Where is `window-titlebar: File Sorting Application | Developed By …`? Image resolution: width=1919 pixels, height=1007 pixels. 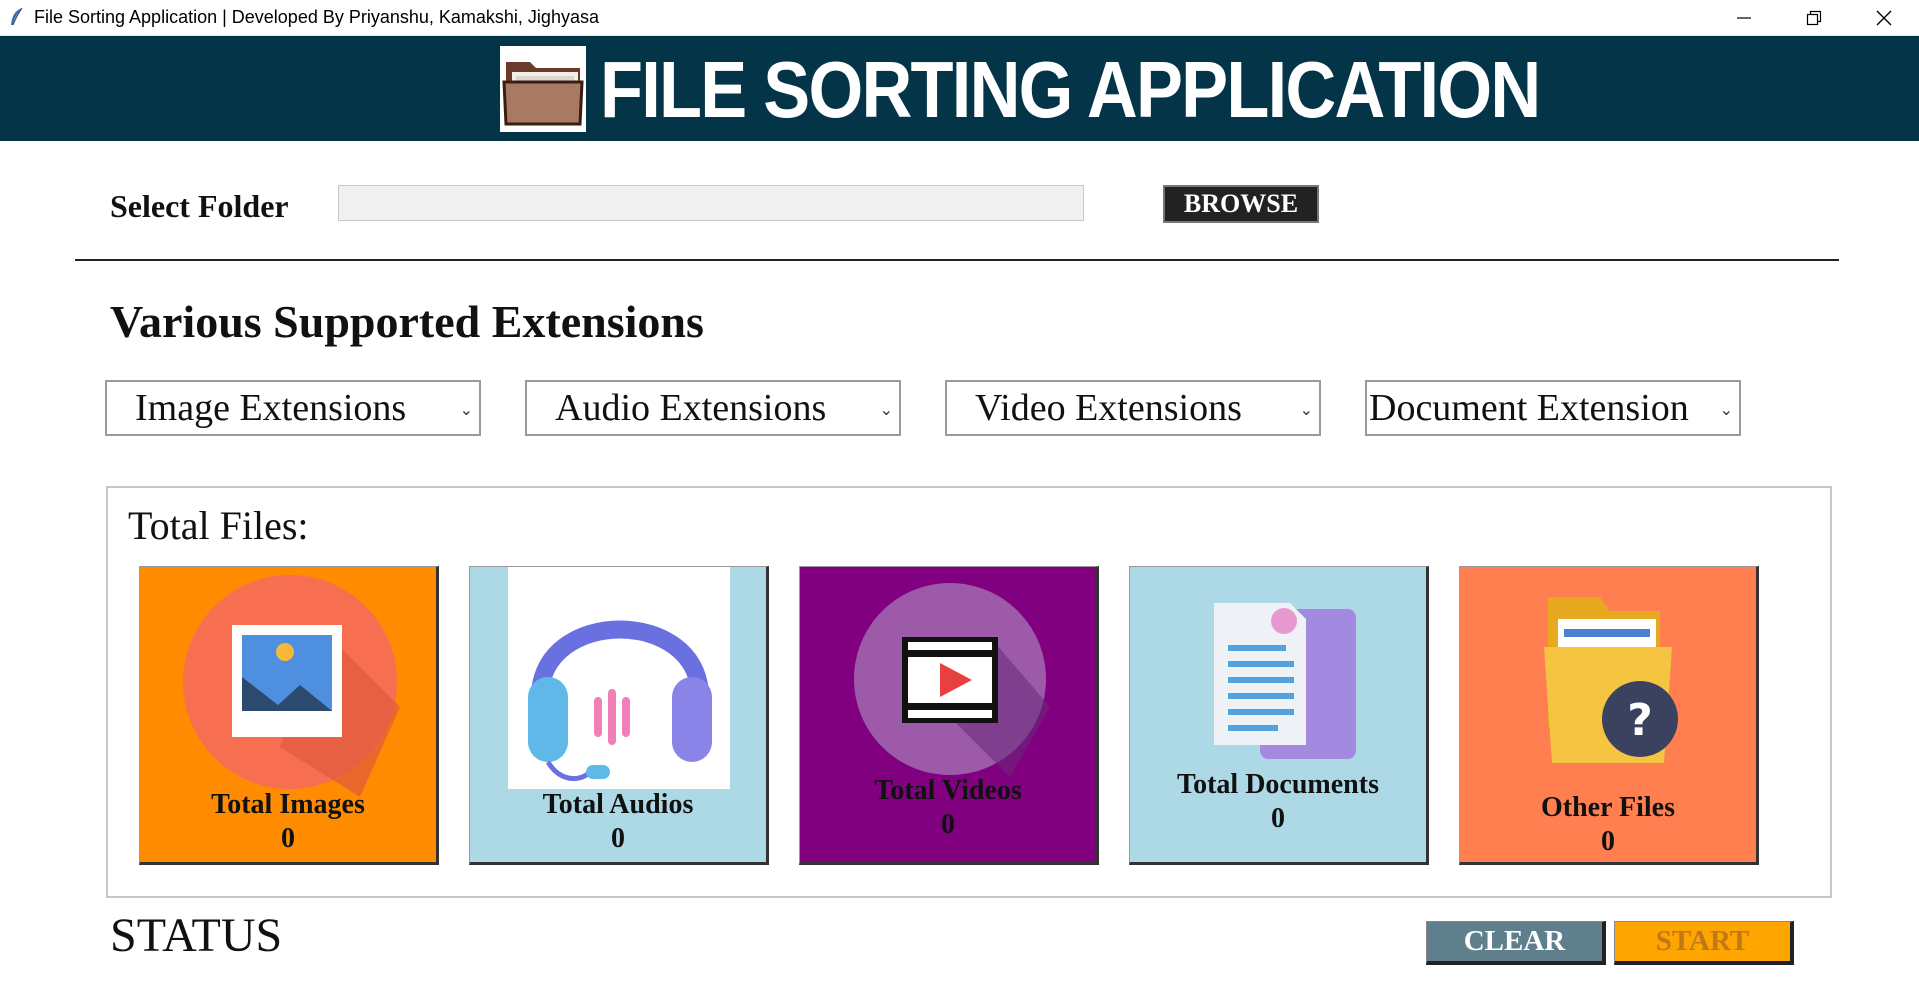 window-titlebar: File Sorting Application | Developed By … is located at coordinates (959, 18).